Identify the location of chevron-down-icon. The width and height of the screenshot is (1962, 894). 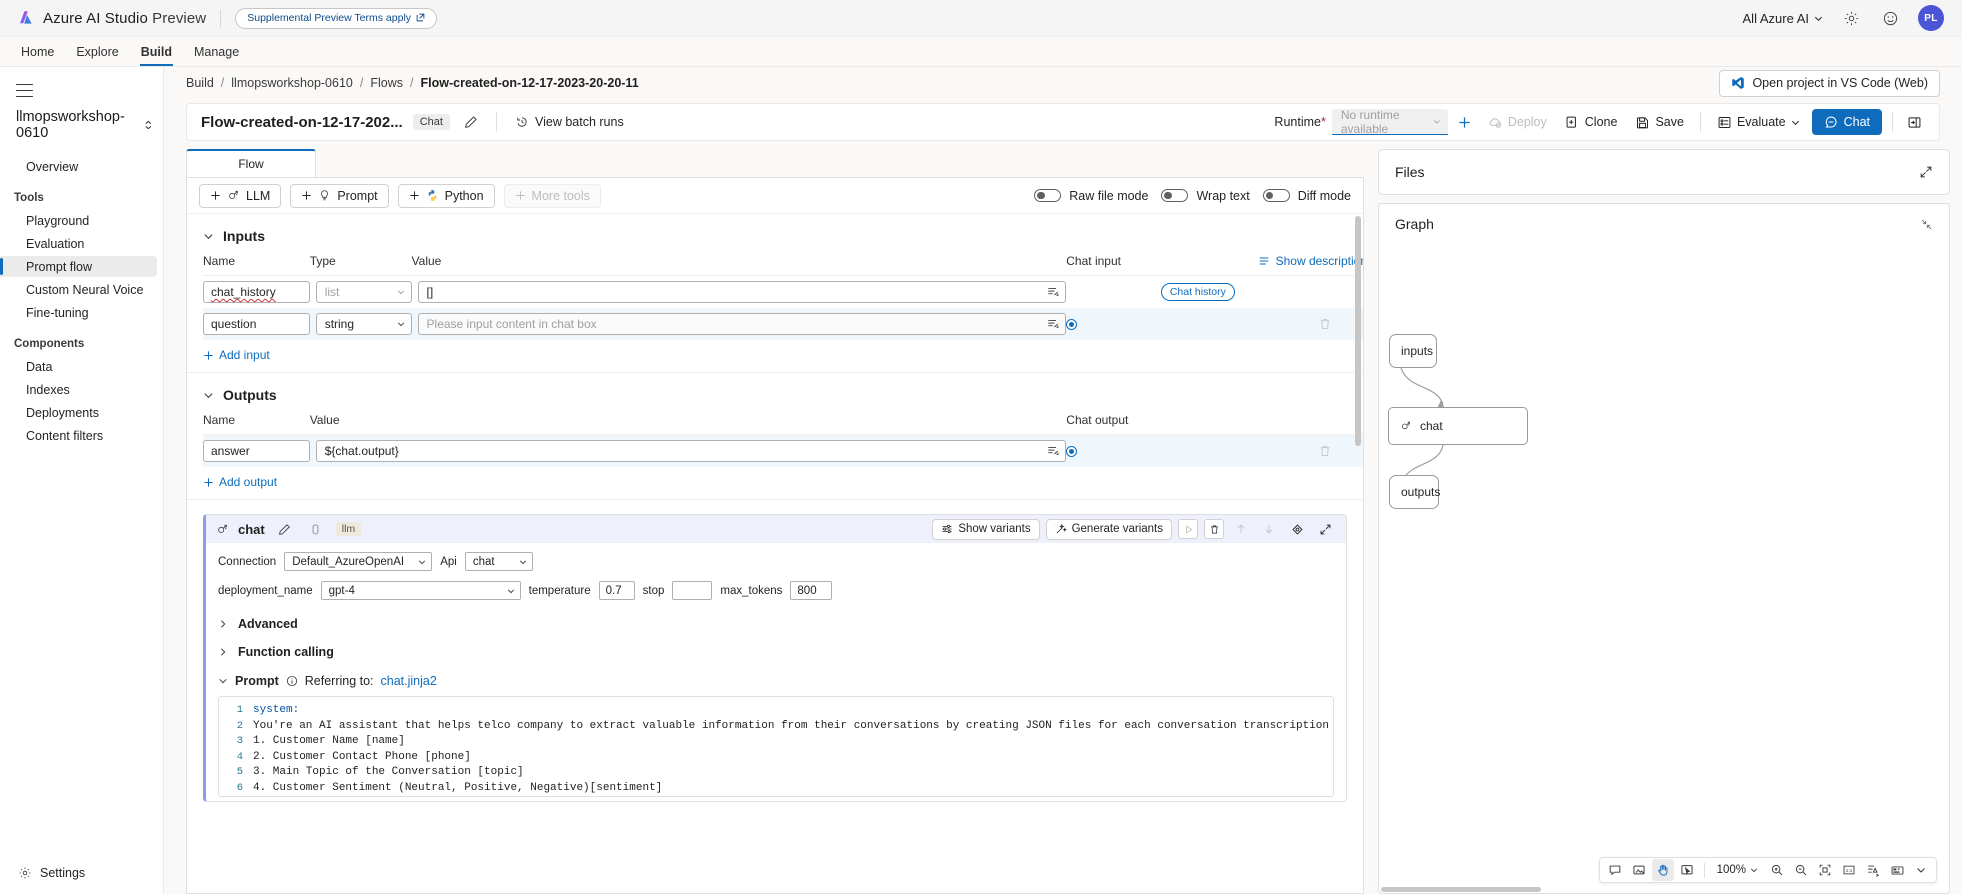
(1921, 870).